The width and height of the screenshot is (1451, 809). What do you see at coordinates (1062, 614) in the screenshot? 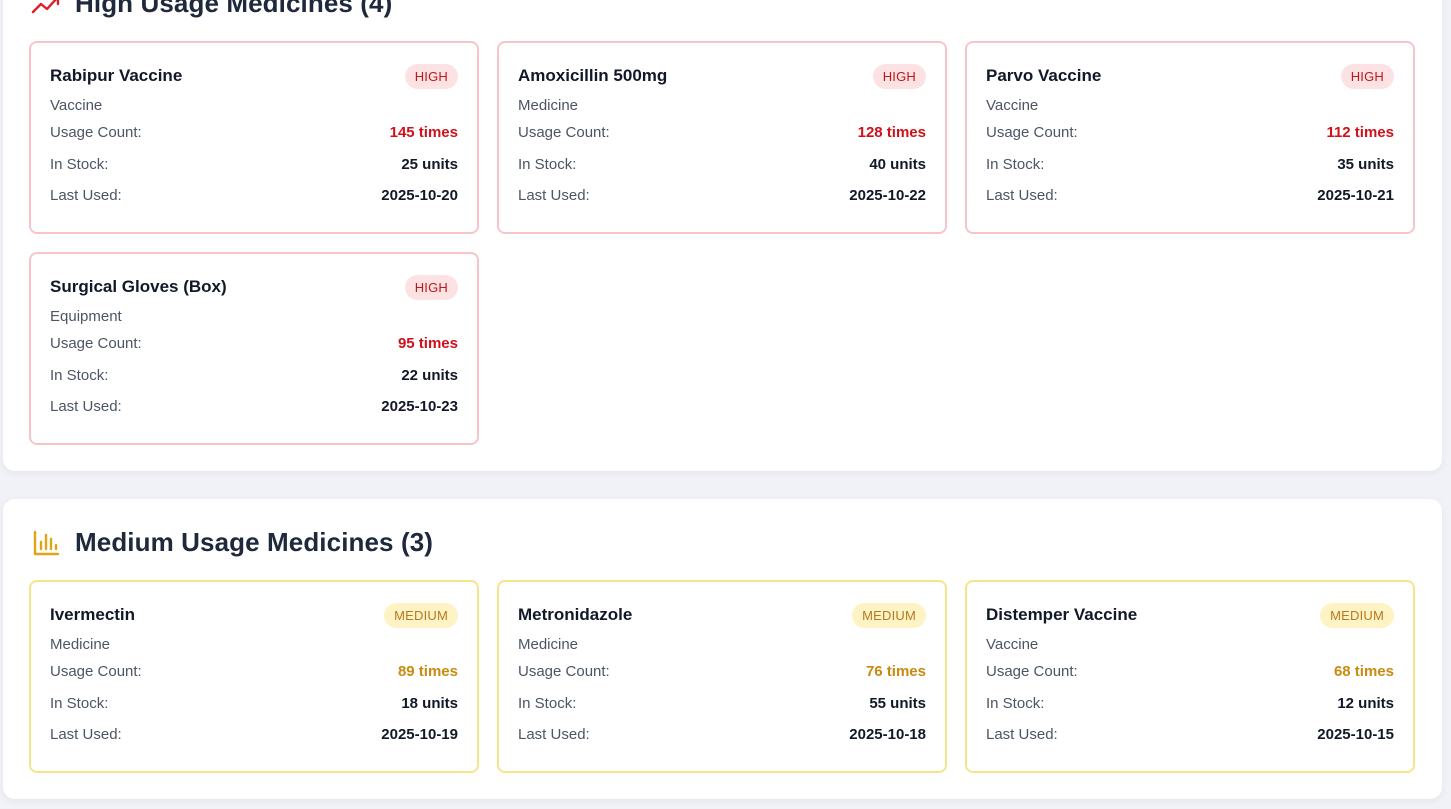
I see `medicine-name: Distemper Vaccine` at bounding box center [1062, 614].